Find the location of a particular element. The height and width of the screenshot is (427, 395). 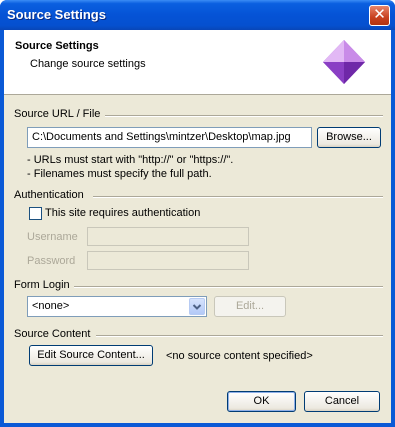

close-icon: ✕ is located at coordinates (379, 14).